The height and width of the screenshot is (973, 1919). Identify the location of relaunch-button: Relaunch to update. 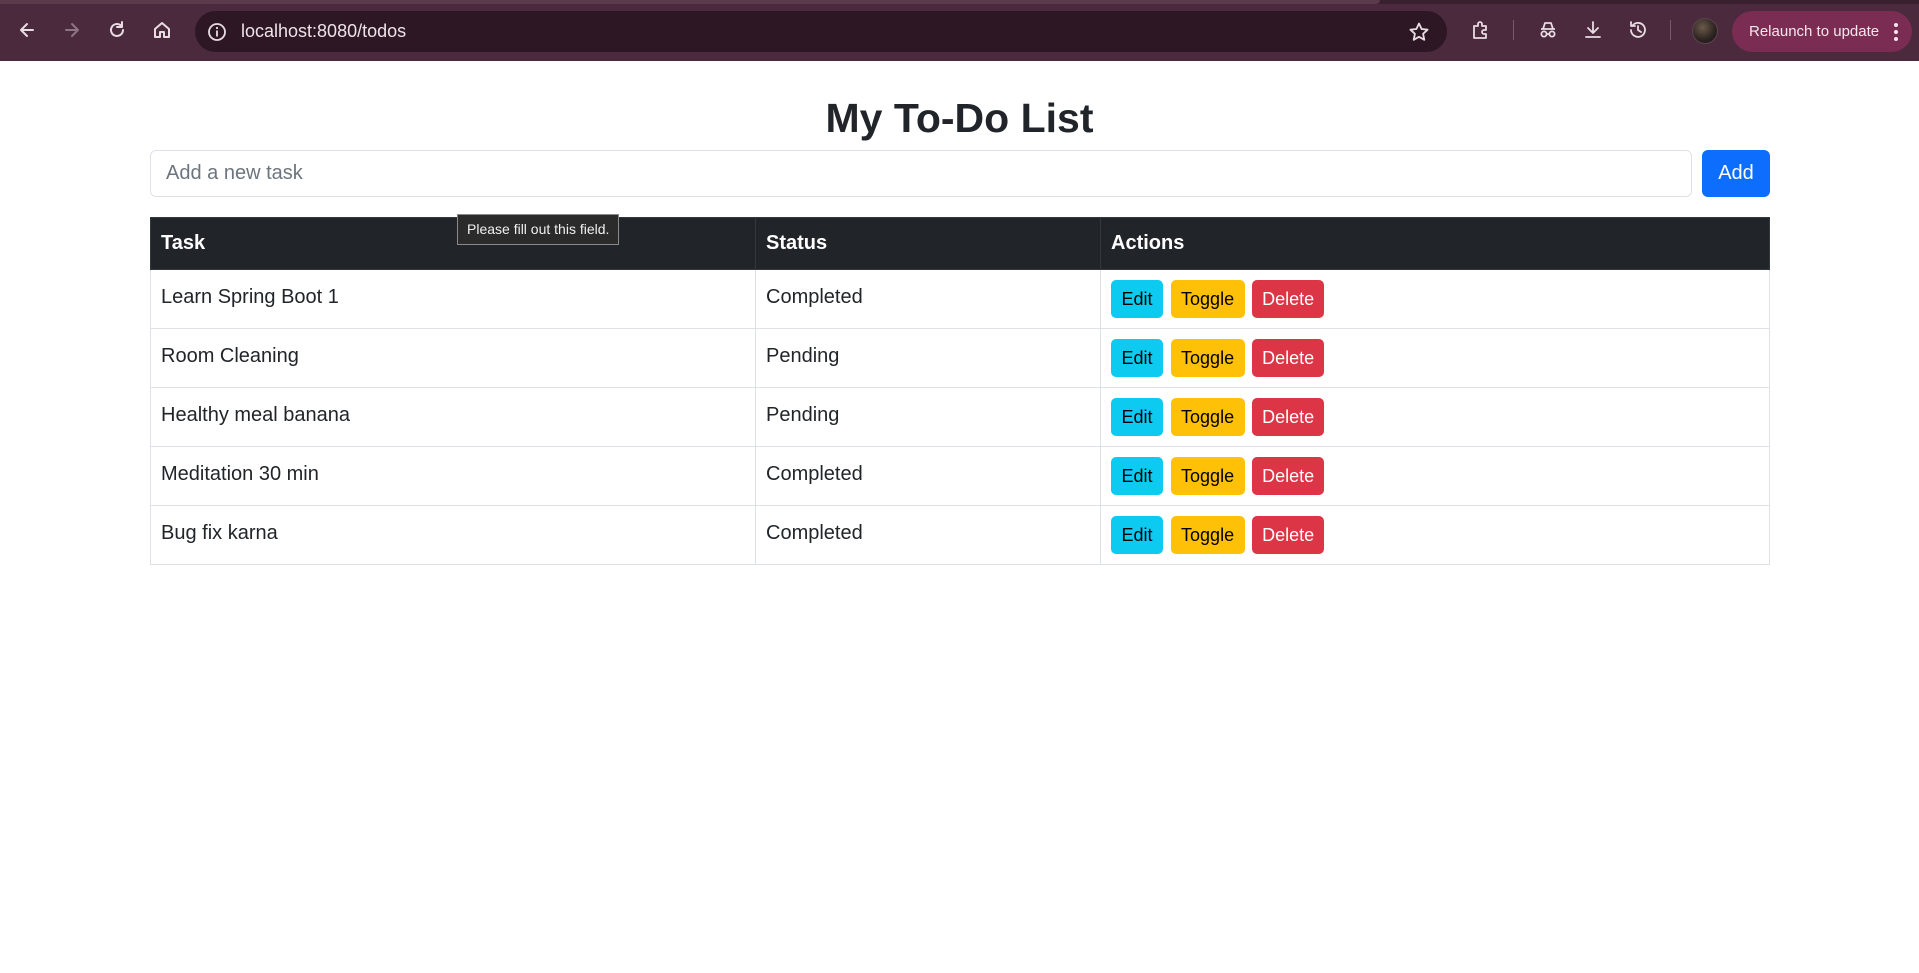
(1822, 31).